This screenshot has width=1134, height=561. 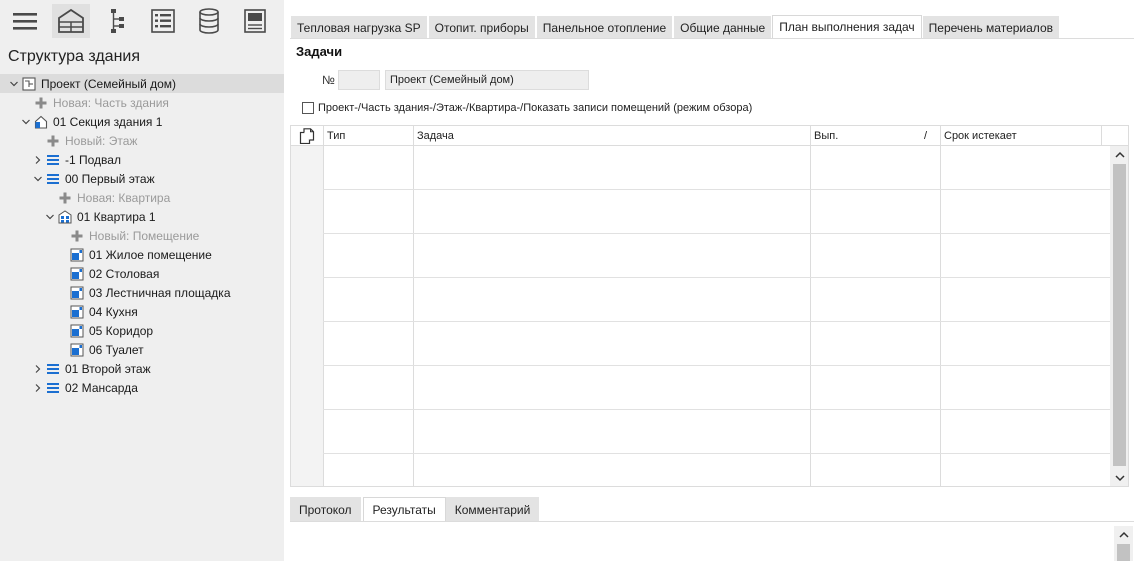 What do you see at coordinates (604, 27) in the screenshot?
I see `tab-2: Панельное отопление` at bounding box center [604, 27].